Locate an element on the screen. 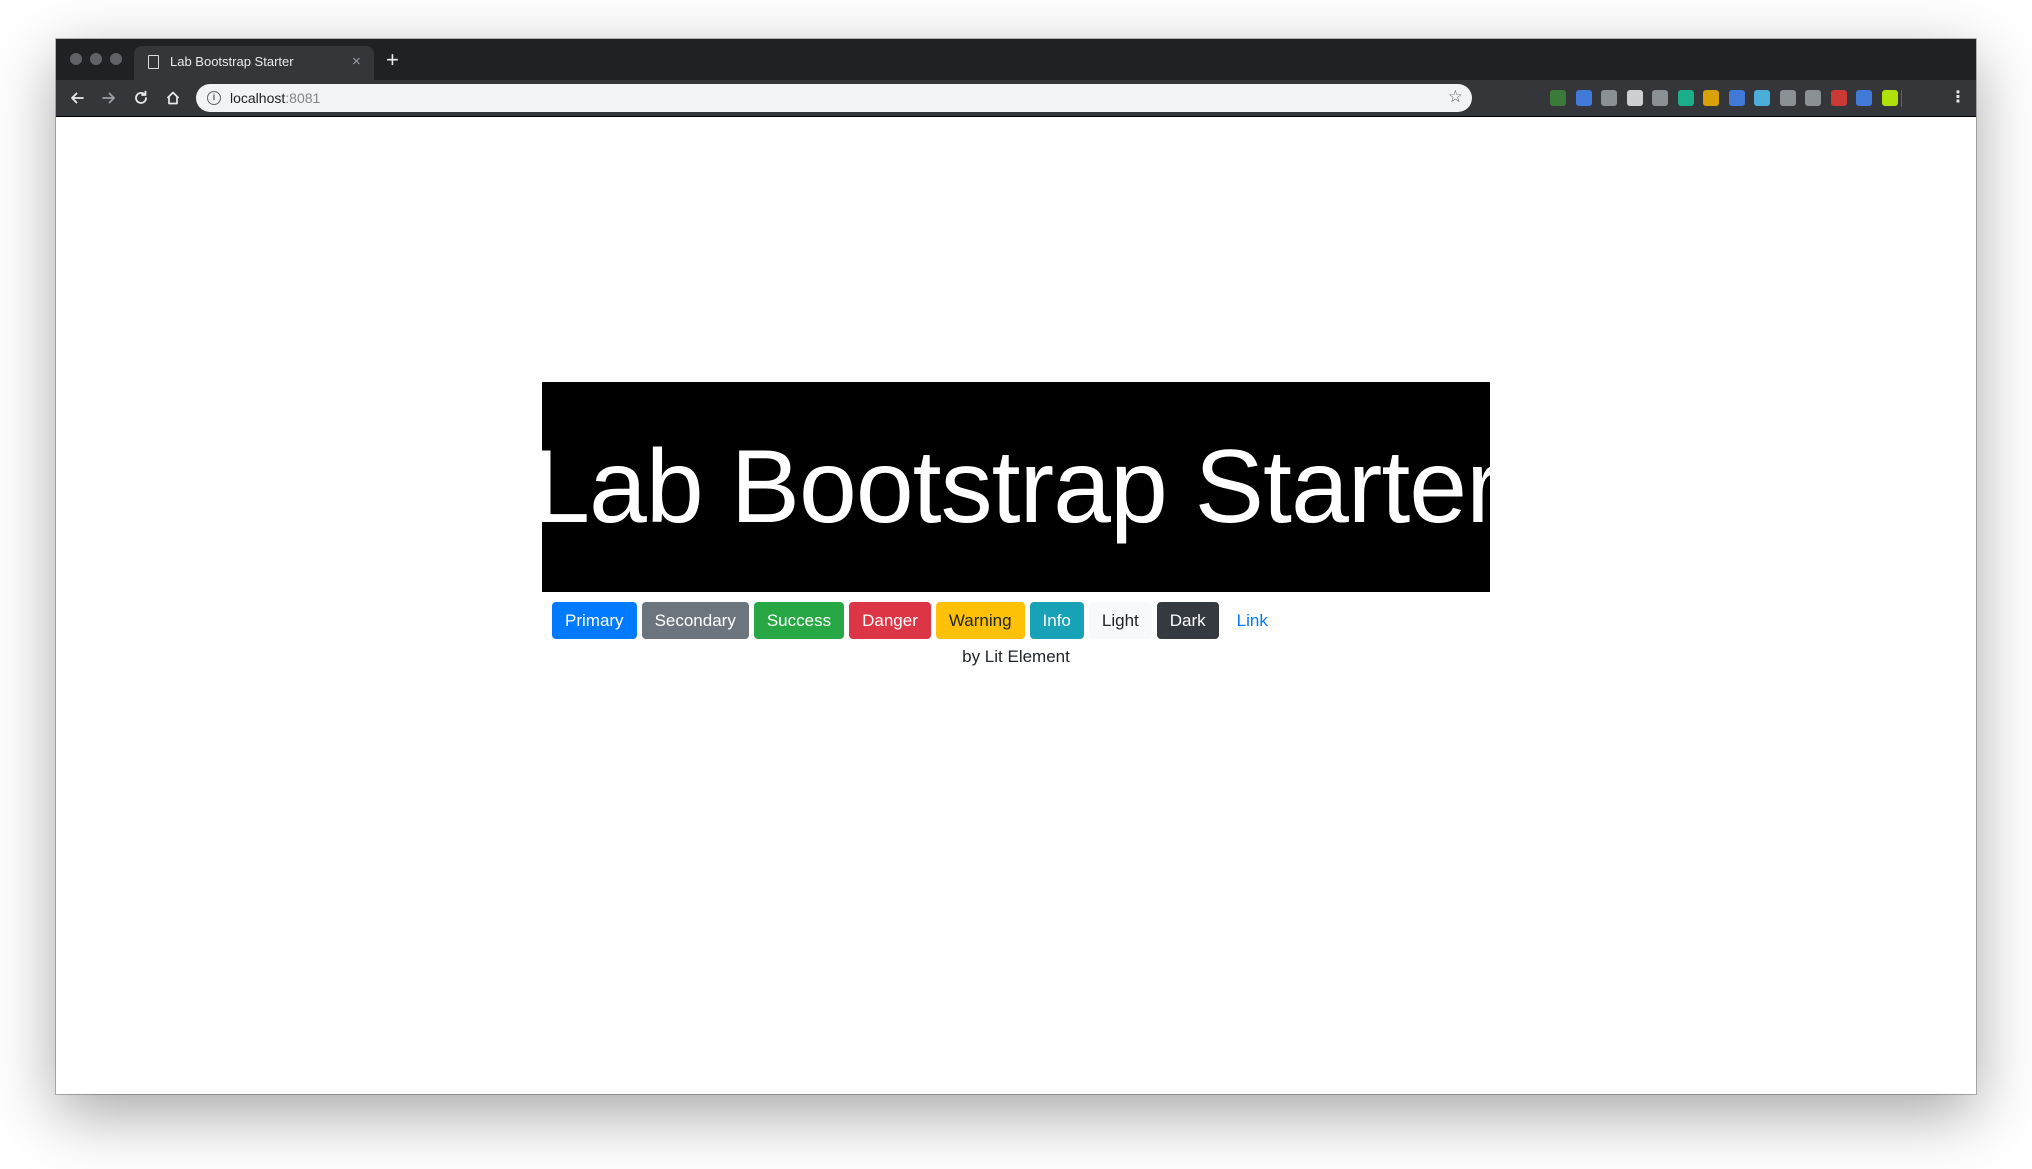 This screenshot has width=2032, height=1169. danger-button: Danger is located at coordinates (890, 620).